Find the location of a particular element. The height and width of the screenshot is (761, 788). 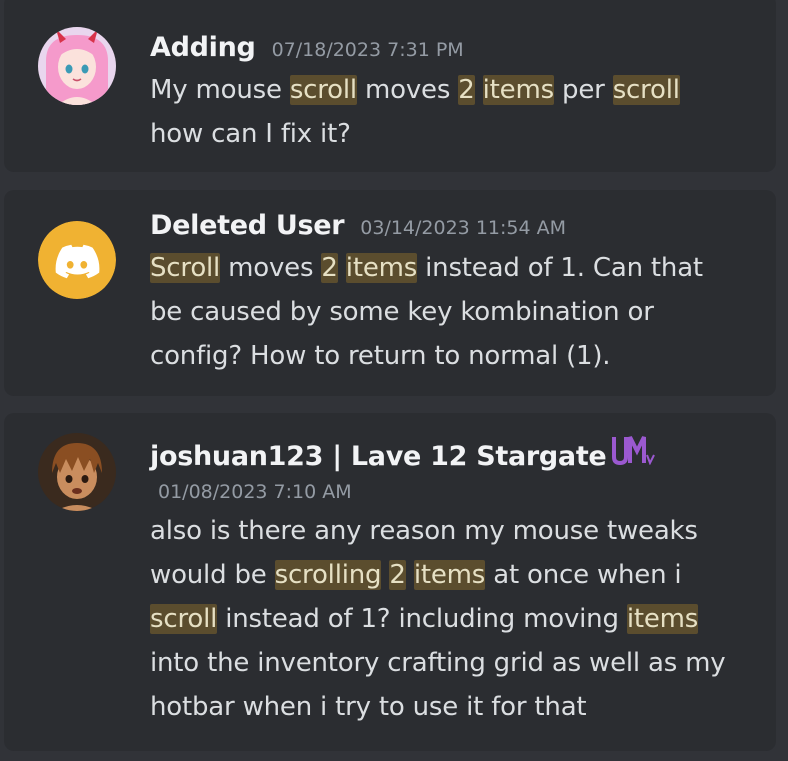

username: Adding is located at coordinates (203, 48).